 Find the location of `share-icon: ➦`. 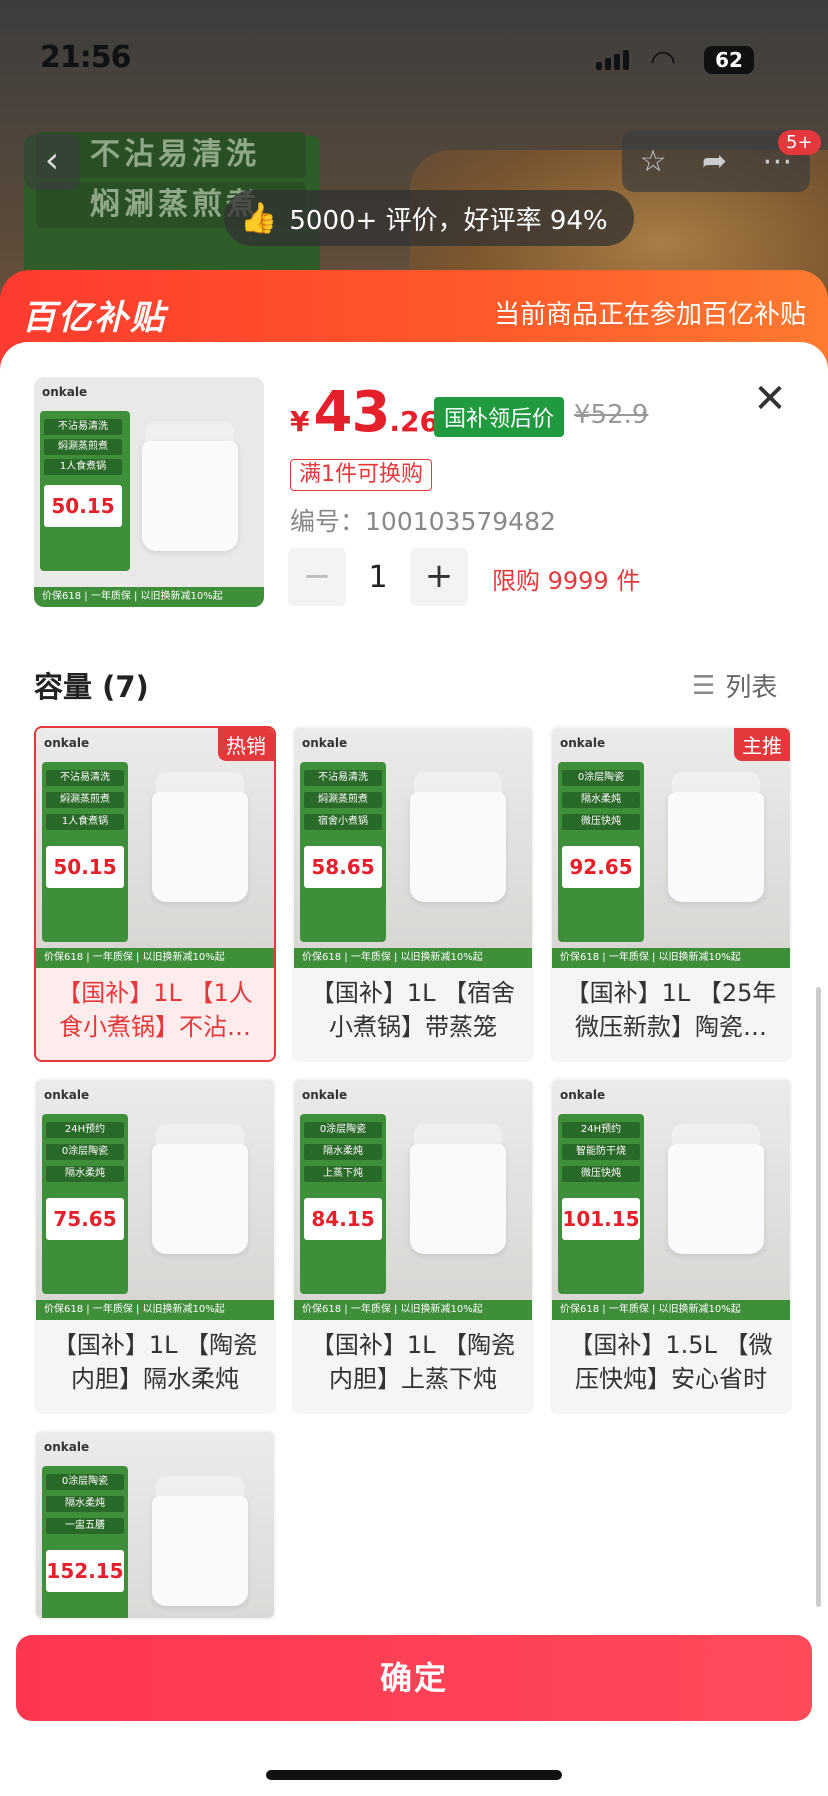

share-icon: ➦ is located at coordinates (714, 161).